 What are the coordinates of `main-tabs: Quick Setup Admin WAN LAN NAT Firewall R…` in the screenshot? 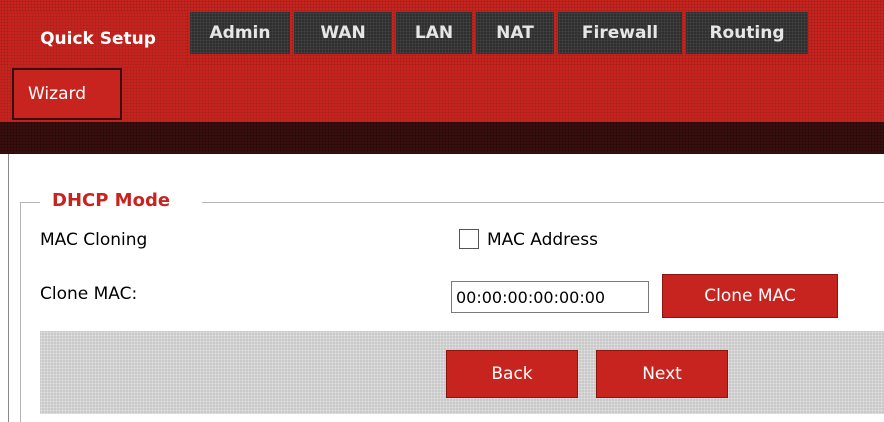 It's located at (411, 39).